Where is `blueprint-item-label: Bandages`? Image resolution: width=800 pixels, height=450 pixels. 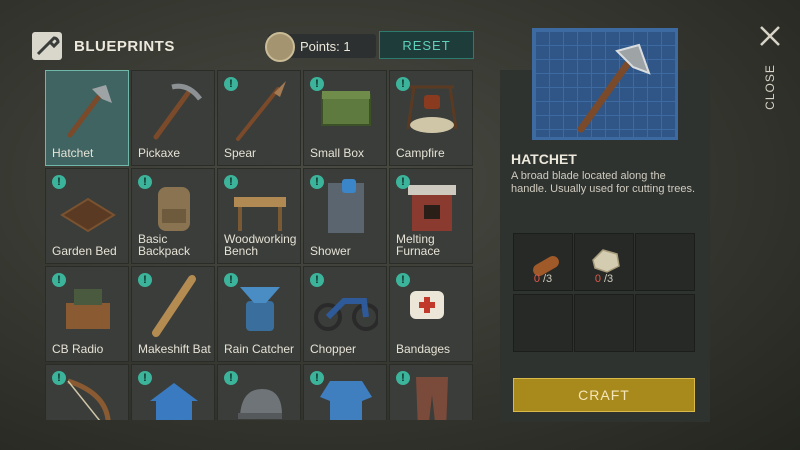 blueprint-item-label: Bandages is located at coordinates (423, 349).